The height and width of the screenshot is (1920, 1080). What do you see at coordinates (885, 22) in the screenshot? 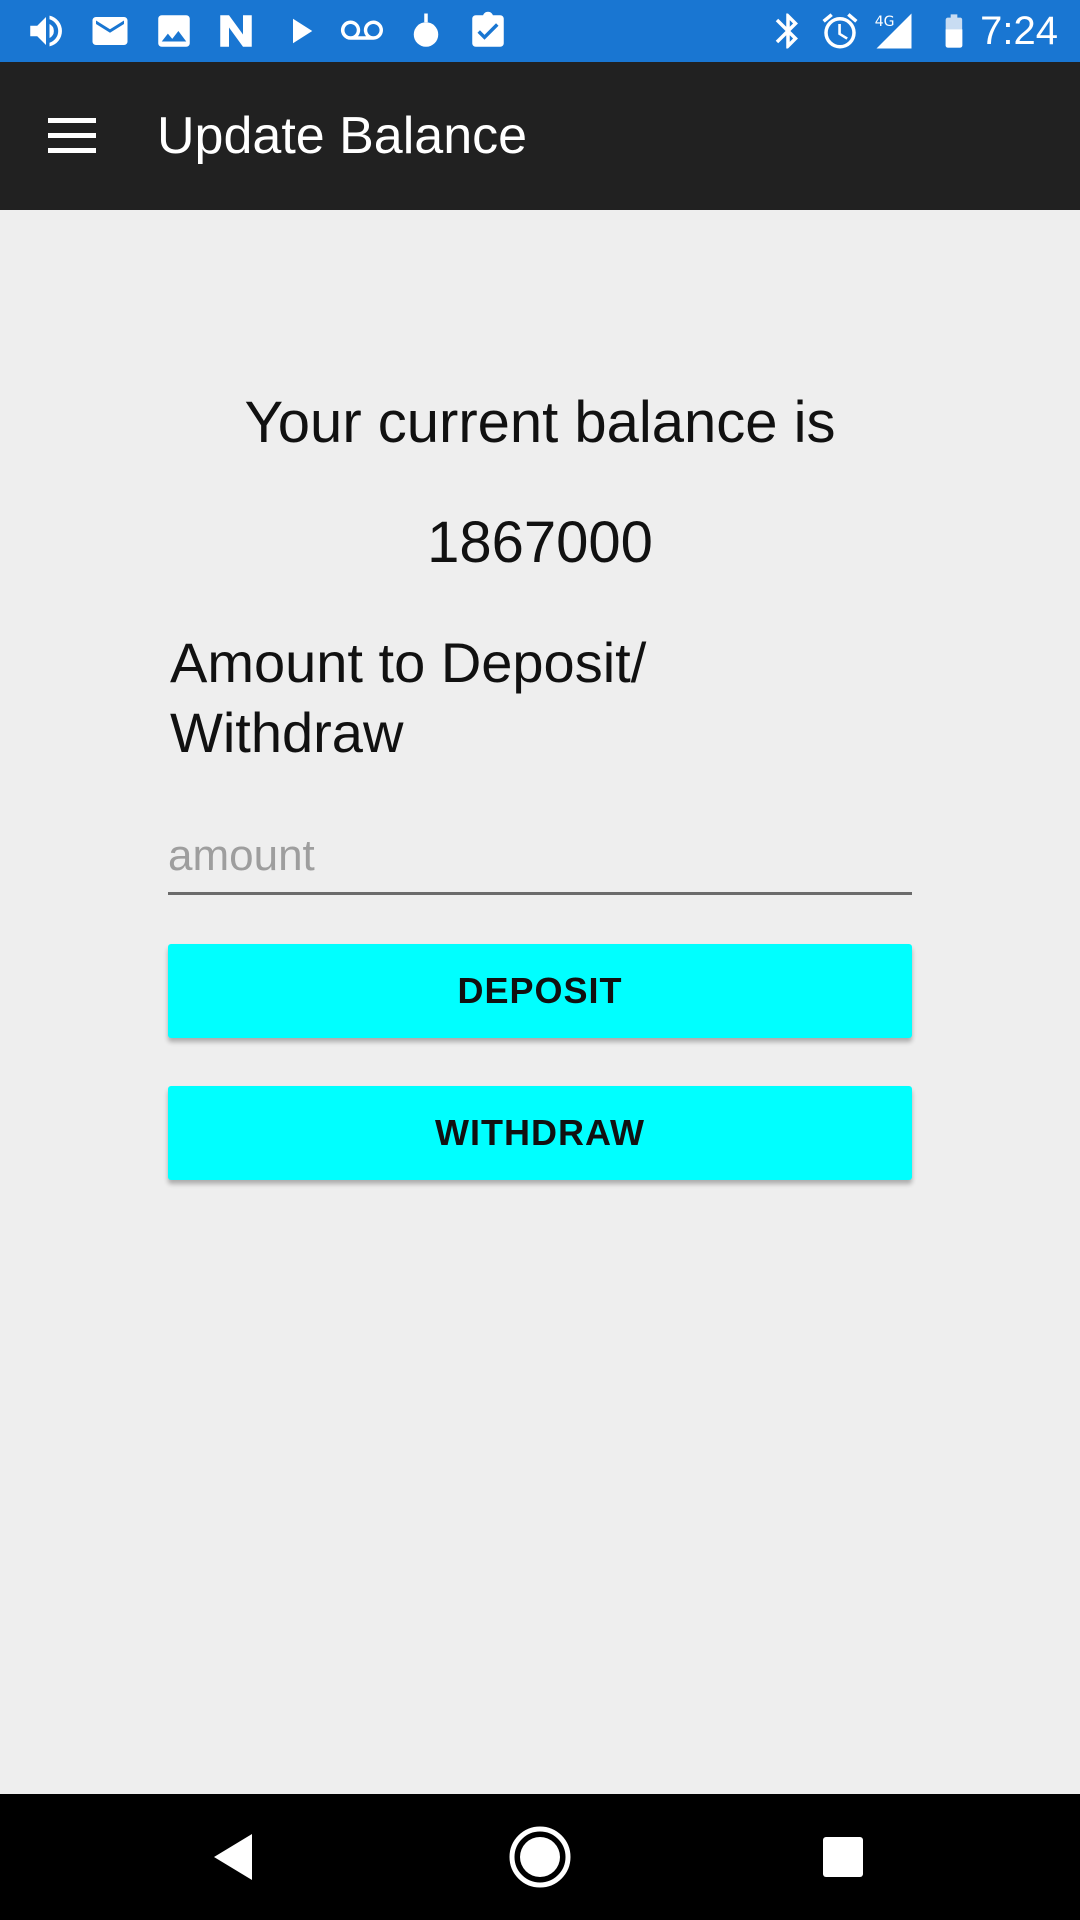
I see `network-label: 4G` at bounding box center [885, 22].